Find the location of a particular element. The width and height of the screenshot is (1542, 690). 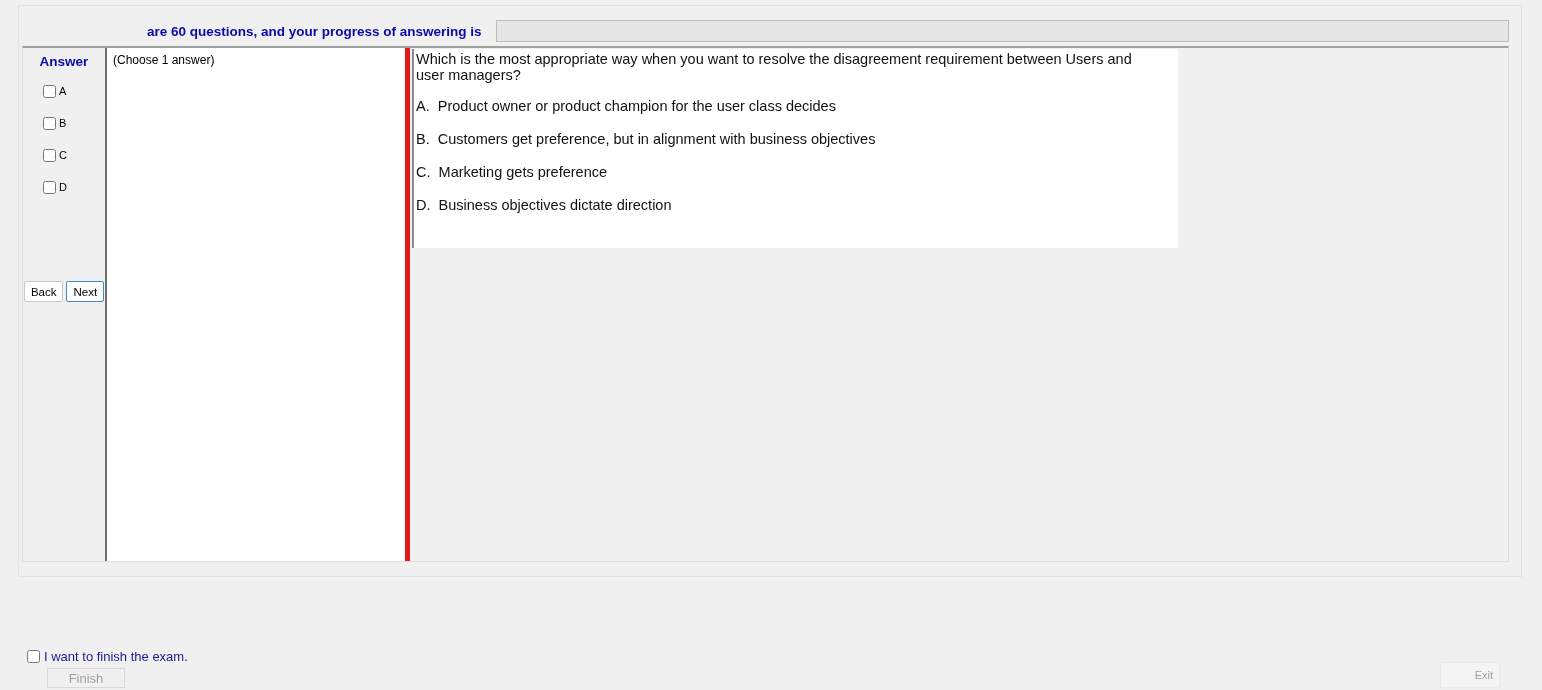

choice-text: A. Product owner or product champion for the user class decides is located at coordinates (626, 106).